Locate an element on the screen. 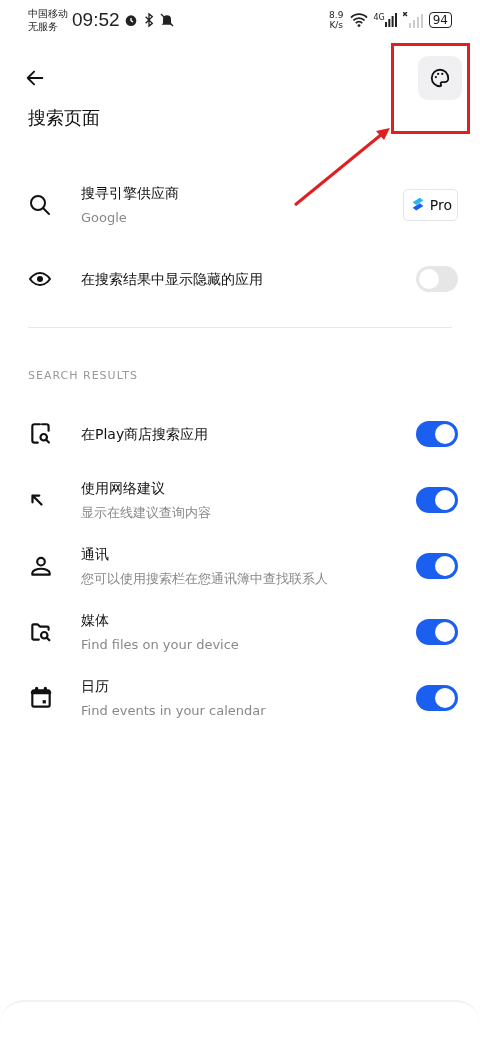 This screenshot has height=1040, width=480. section-heading: SEARCH RESULTS is located at coordinates (83, 375).